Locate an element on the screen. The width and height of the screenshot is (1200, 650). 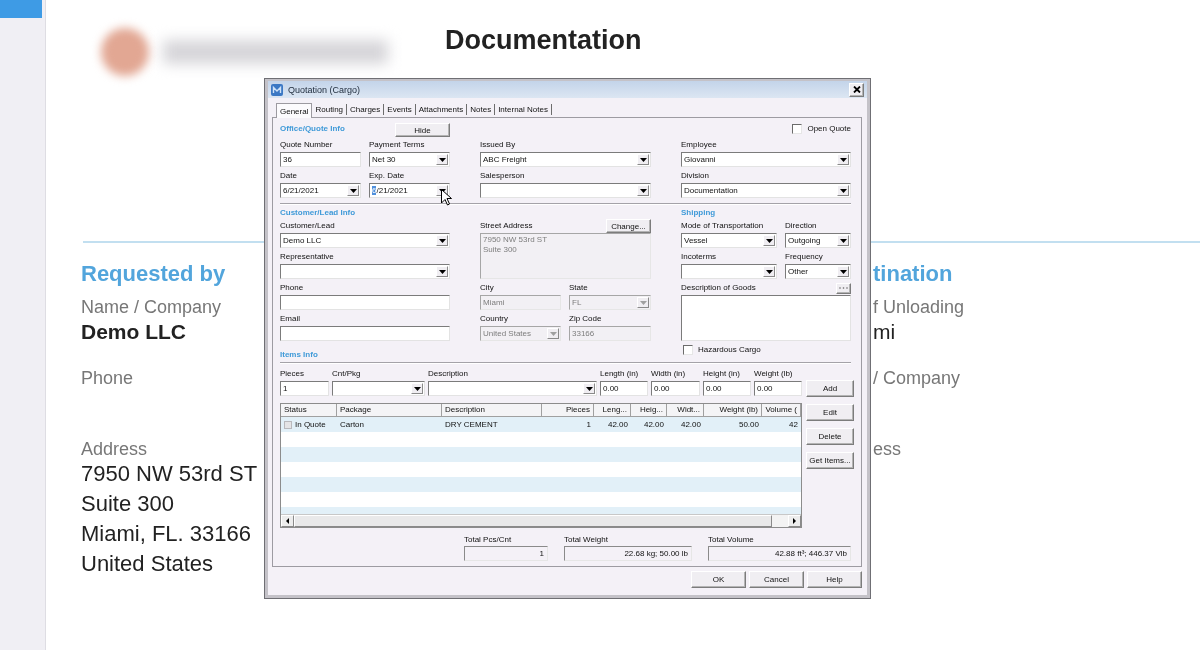
add-button: Add is located at coordinates (830, 388).